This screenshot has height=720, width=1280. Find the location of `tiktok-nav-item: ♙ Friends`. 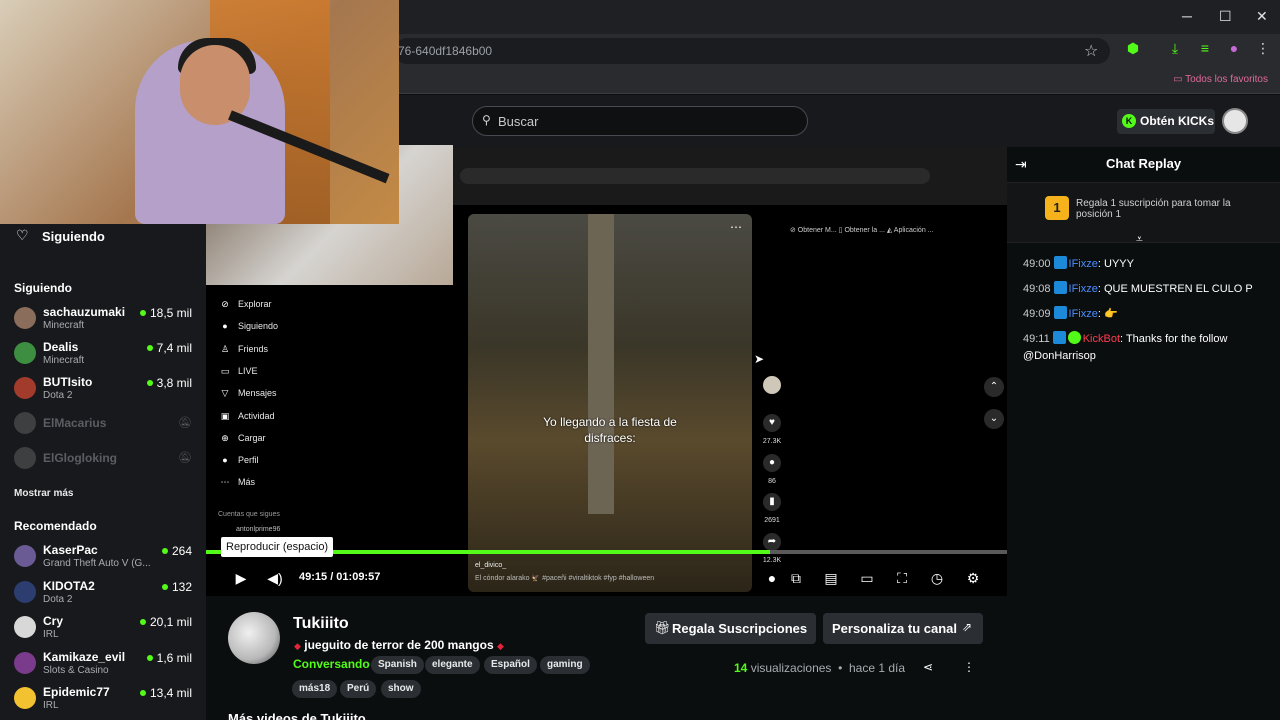

tiktok-nav-item: ♙ Friends is located at coordinates (243, 351).